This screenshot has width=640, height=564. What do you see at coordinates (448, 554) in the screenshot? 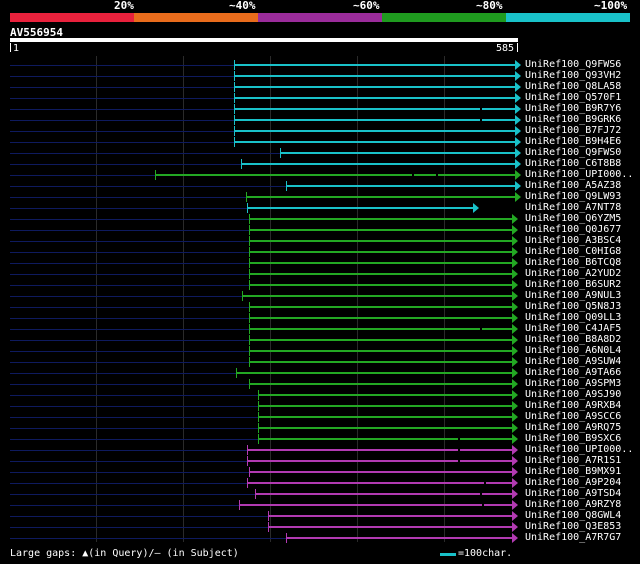
I see `scale-legend-line` at bounding box center [448, 554].